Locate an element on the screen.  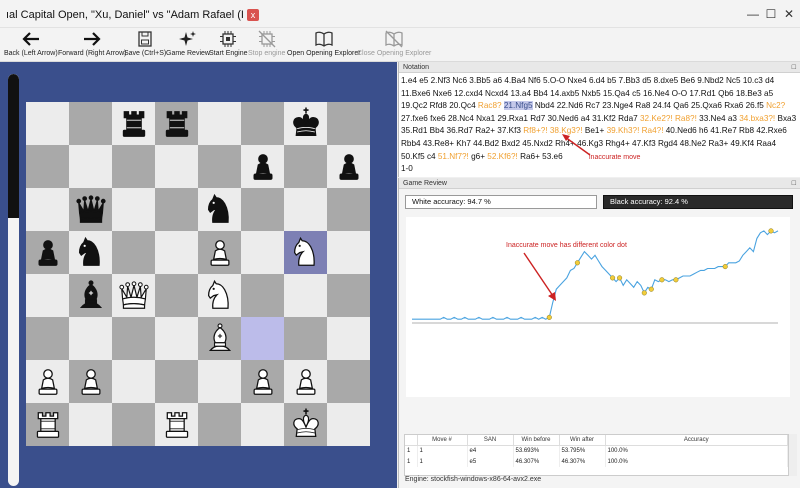
maximize-icon: ☐ is located at coordinates (771, 14).